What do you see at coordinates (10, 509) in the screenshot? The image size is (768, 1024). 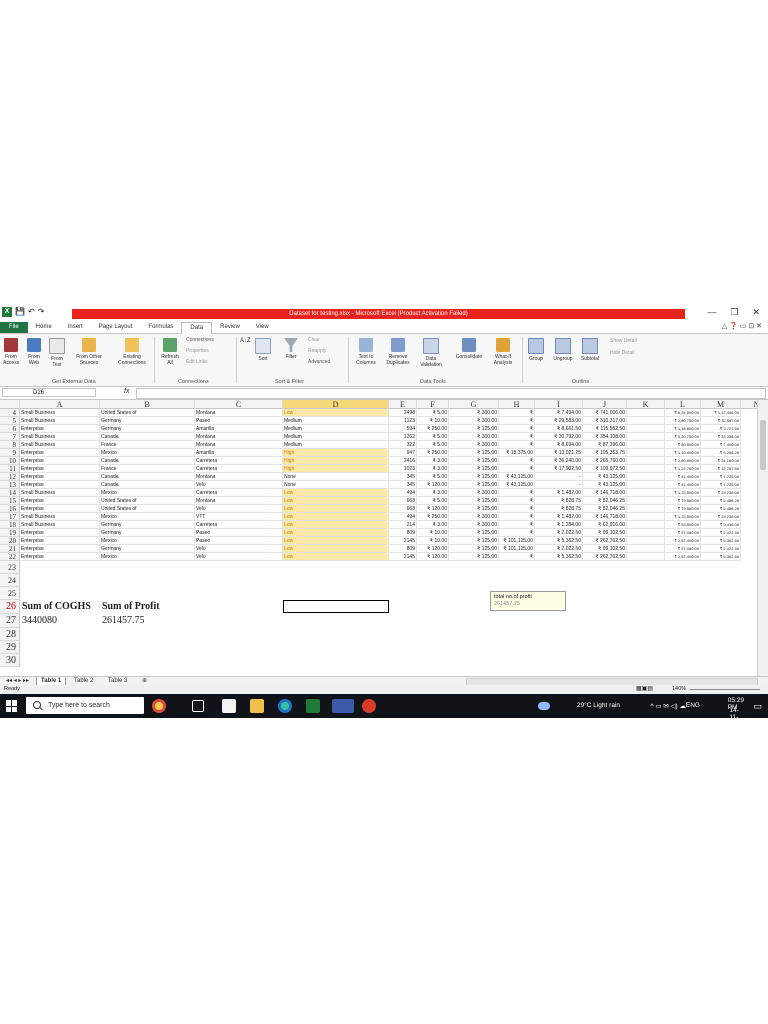 I see `row-header: 16` at bounding box center [10, 509].